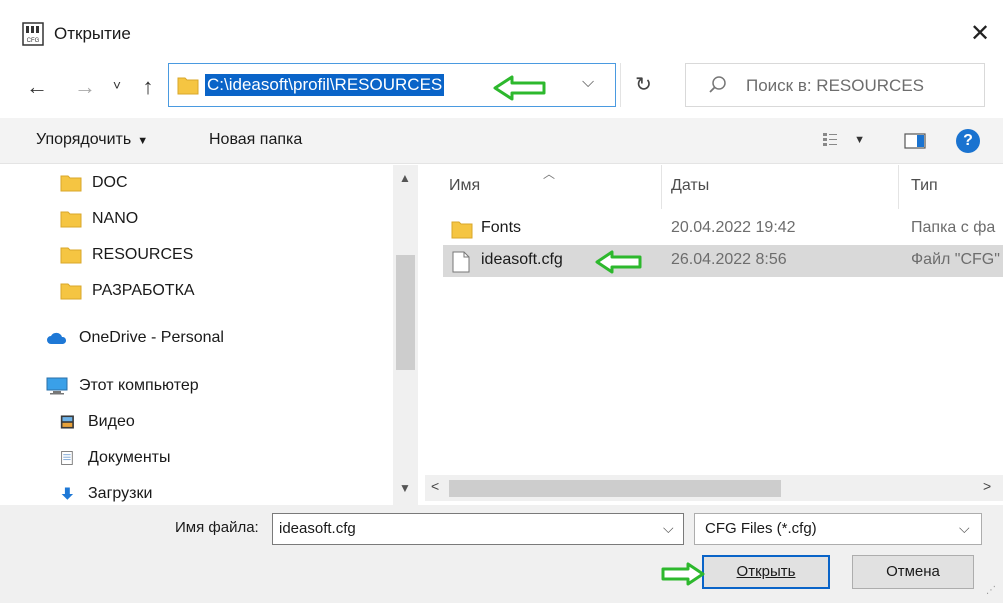  What do you see at coordinates (317, 528) in the screenshot?
I see `filename-input: ideasoft.cfg` at bounding box center [317, 528].